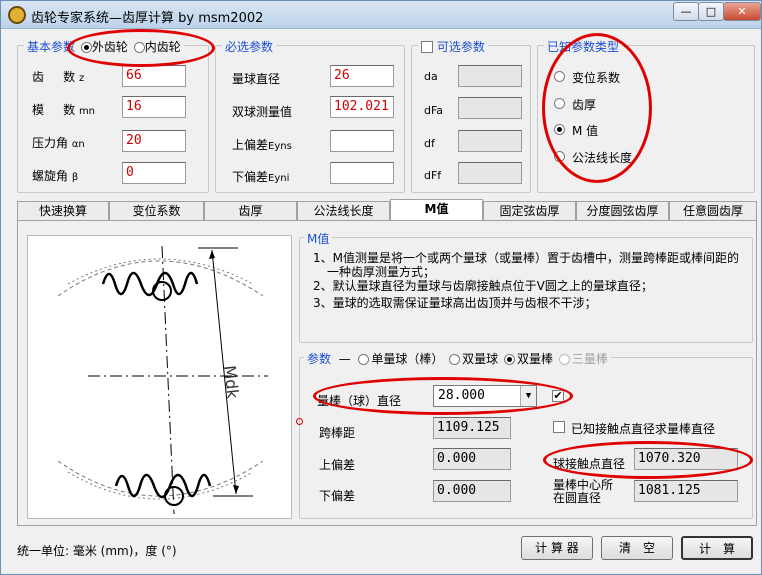 The width and height of the screenshot is (762, 575). I want to click on triple-rod-label: 三量棒, so click(589, 359).